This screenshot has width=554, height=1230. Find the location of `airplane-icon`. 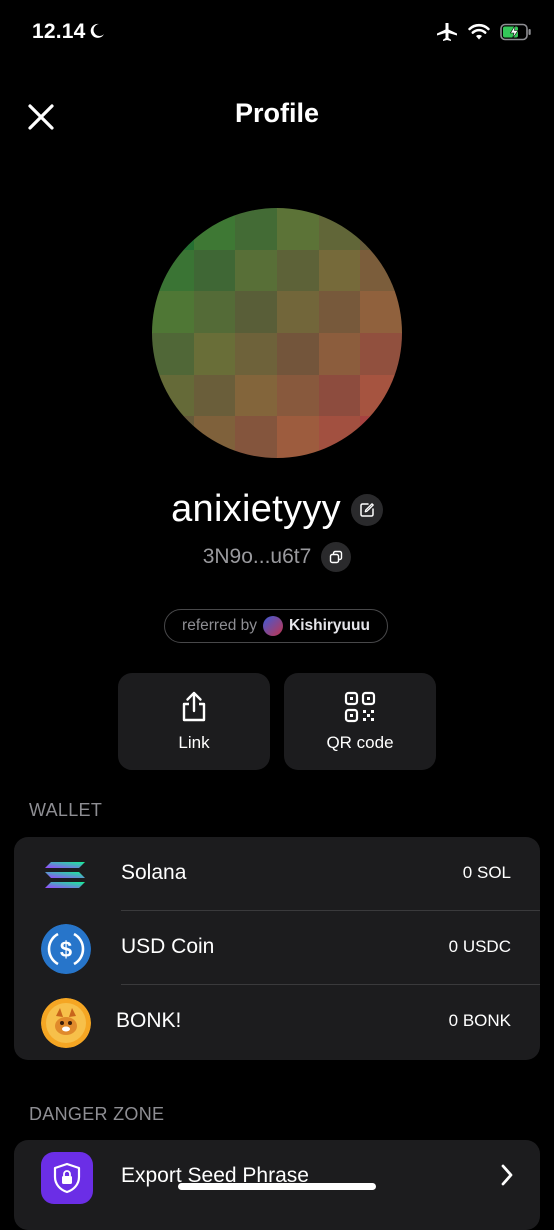

airplane-icon is located at coordinates (447, 32).